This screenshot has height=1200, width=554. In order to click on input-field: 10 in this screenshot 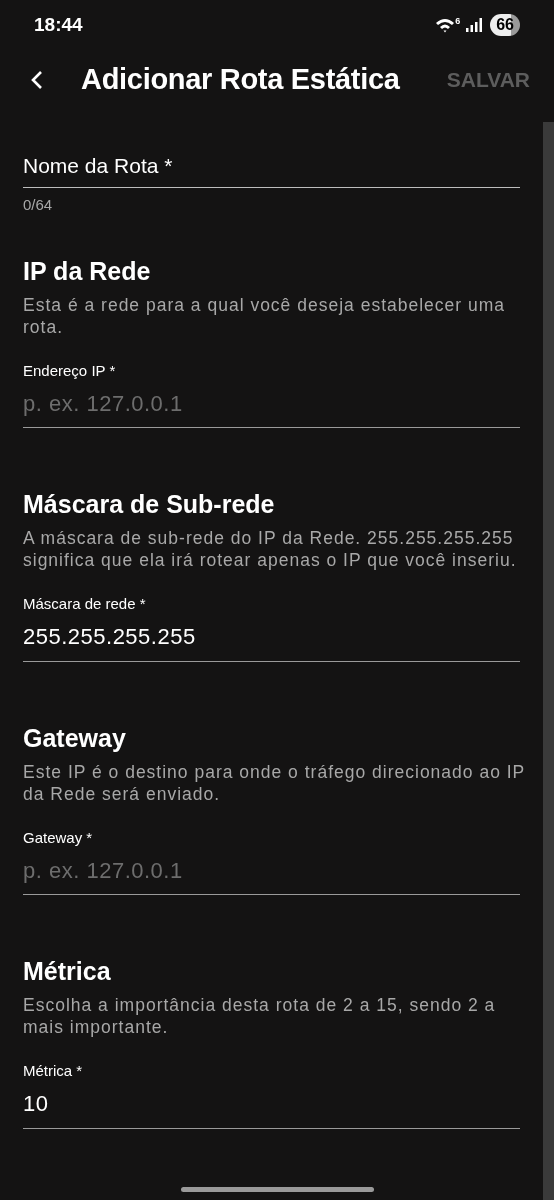, I will do `click(271, 1108)`.